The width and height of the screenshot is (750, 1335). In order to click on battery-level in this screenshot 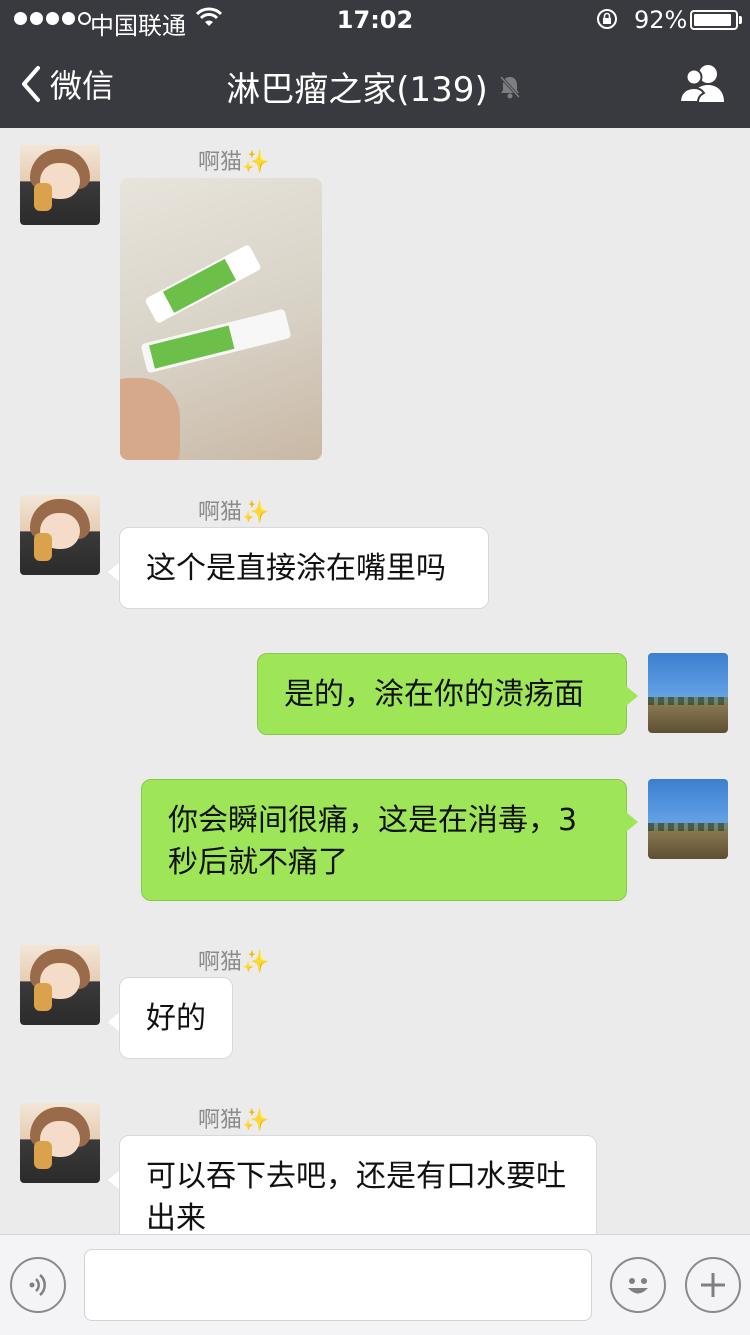, I will do `click(712, 20)`.